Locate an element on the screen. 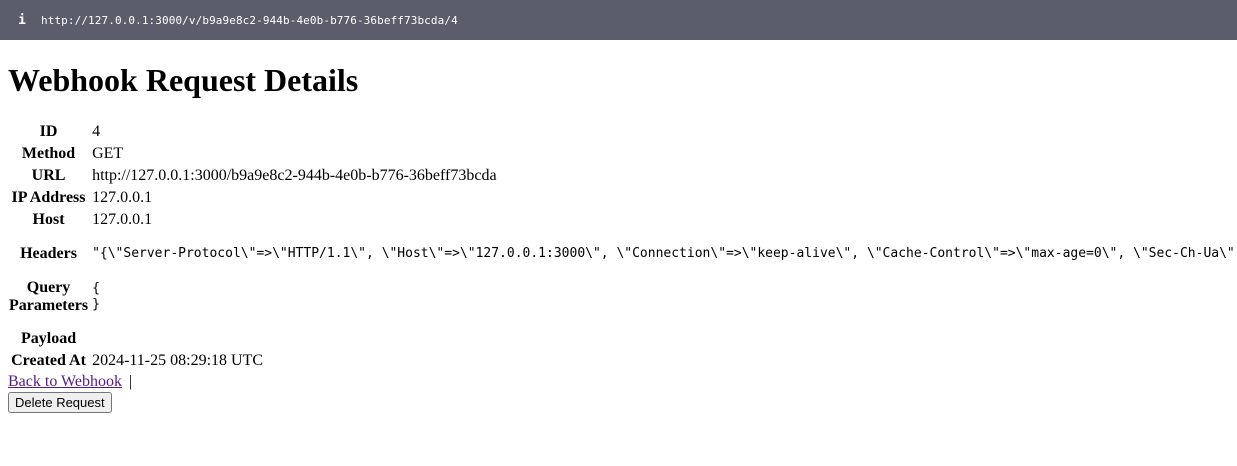 The width and height of the screenshot is (1237, 466). host-label: Host is located at coordinates (48, 219).